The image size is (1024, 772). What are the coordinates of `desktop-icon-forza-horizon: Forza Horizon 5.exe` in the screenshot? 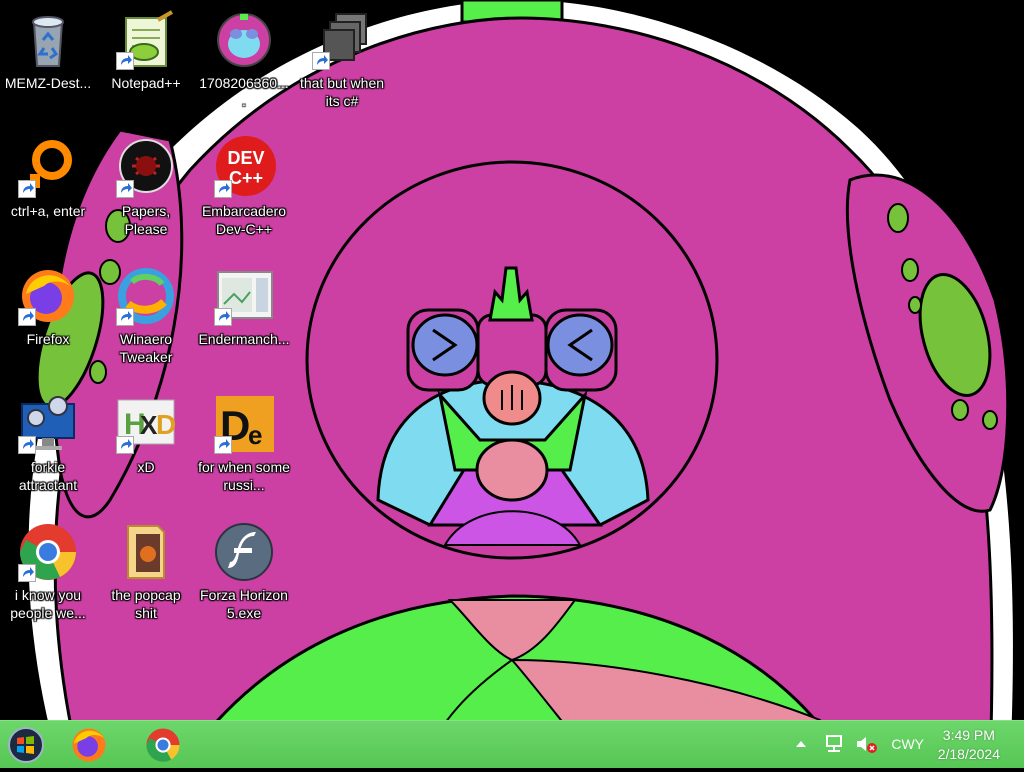 It's located at (244, 572).